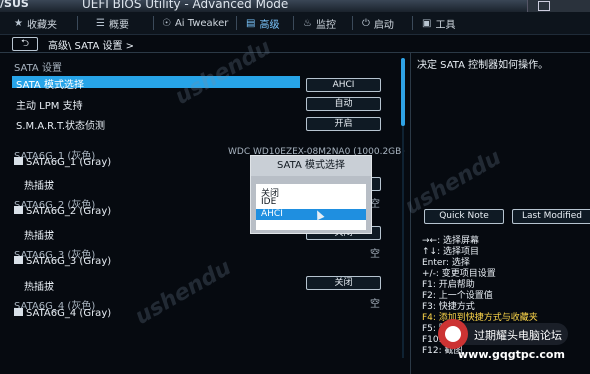  What do you see at coordinates (38, 68) in the screenshot?
I see `section-title: SATA 设置` at bounding box center [38, 68].